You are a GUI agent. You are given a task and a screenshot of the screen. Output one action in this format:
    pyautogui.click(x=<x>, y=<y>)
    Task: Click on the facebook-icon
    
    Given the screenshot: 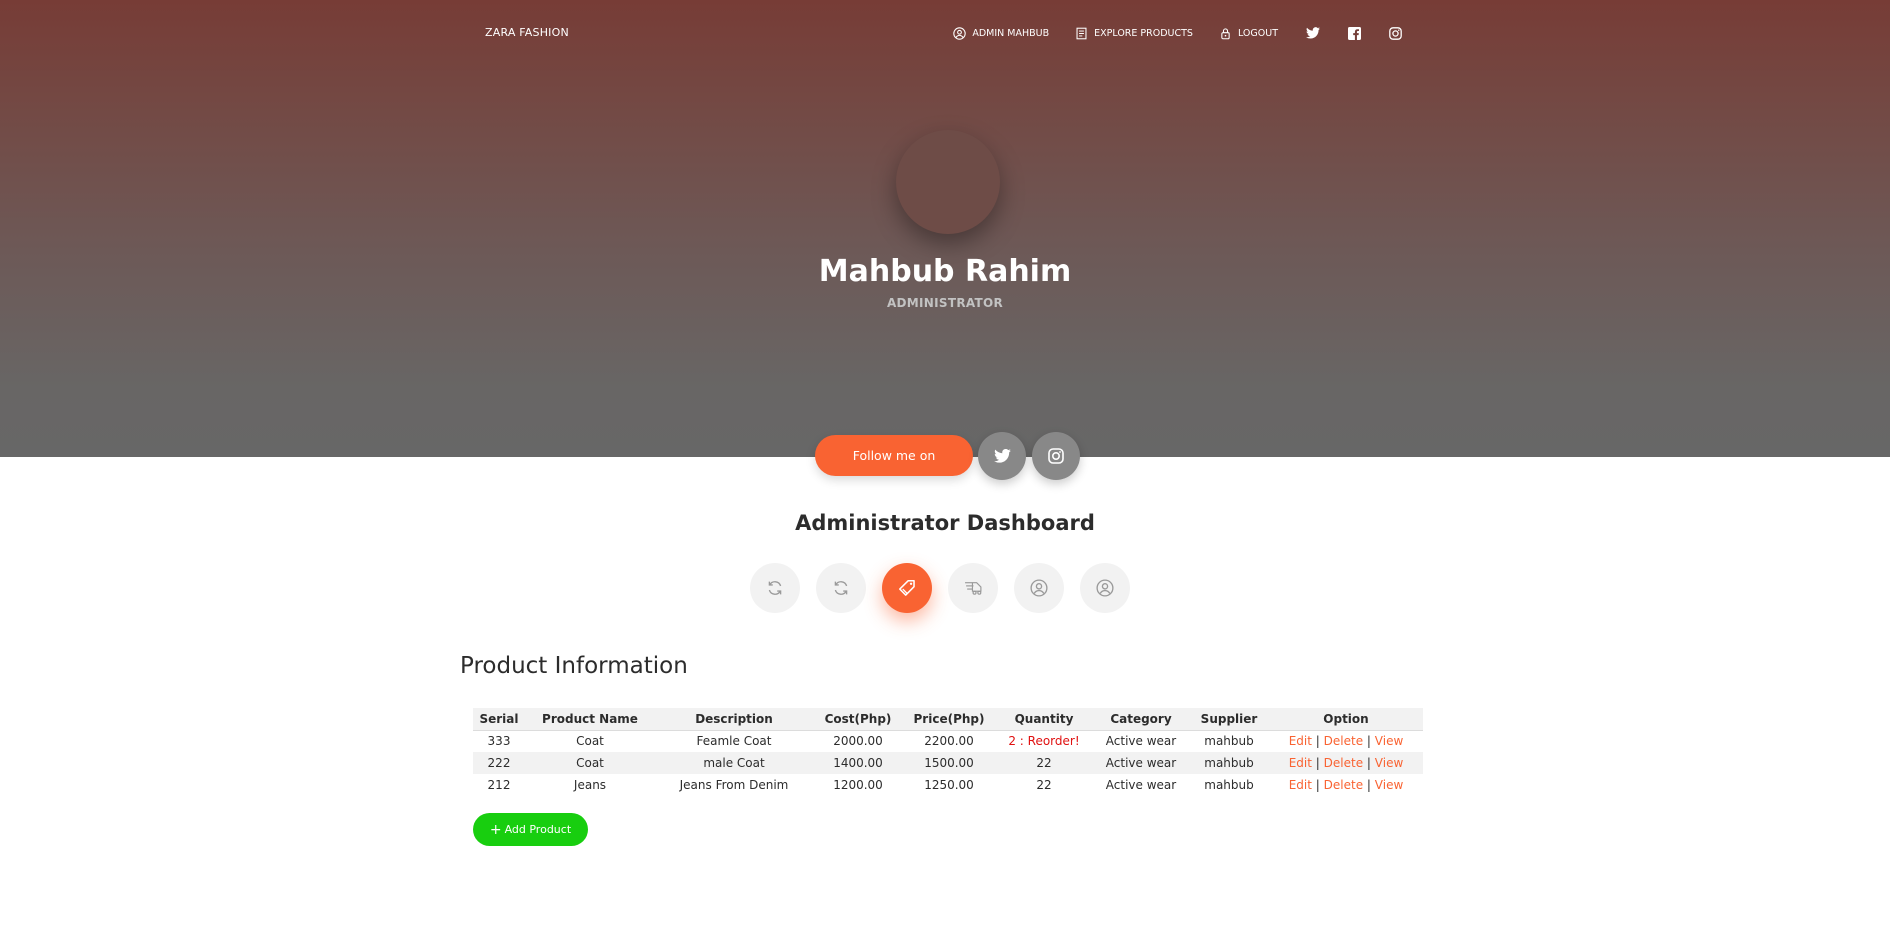 What is the action you would take?
    pyautogui.click(x=1354, y=33)
    